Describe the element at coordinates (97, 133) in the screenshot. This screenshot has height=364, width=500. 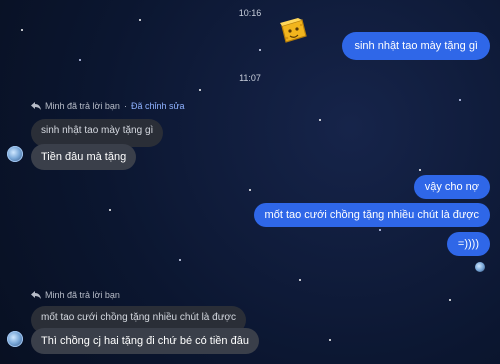
I see `quoted-message-1: sinh nhật tao mày tặng gì` at that location.